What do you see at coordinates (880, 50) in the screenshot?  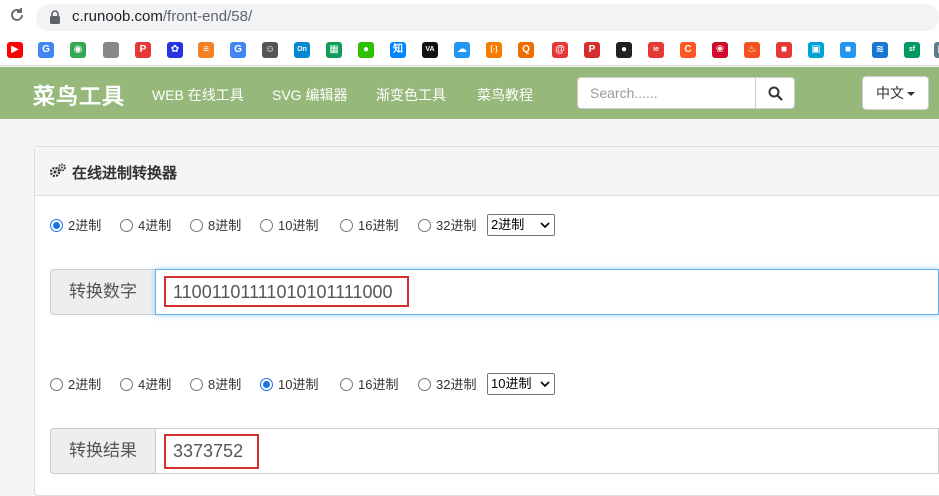 I see `layers-icon: ≋` at bounding box center [880, 50].